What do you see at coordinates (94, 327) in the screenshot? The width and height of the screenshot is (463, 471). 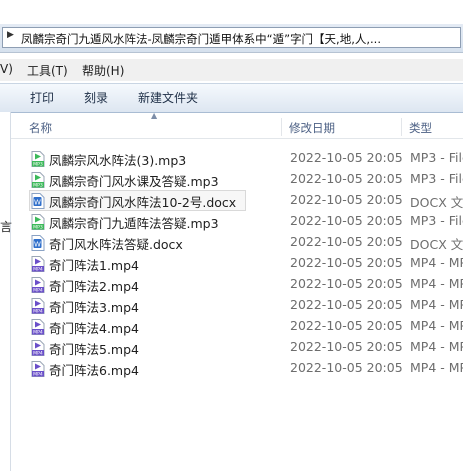 I see `file-name: 奇门阵法4.mp4` at bounding box center [94, 327].